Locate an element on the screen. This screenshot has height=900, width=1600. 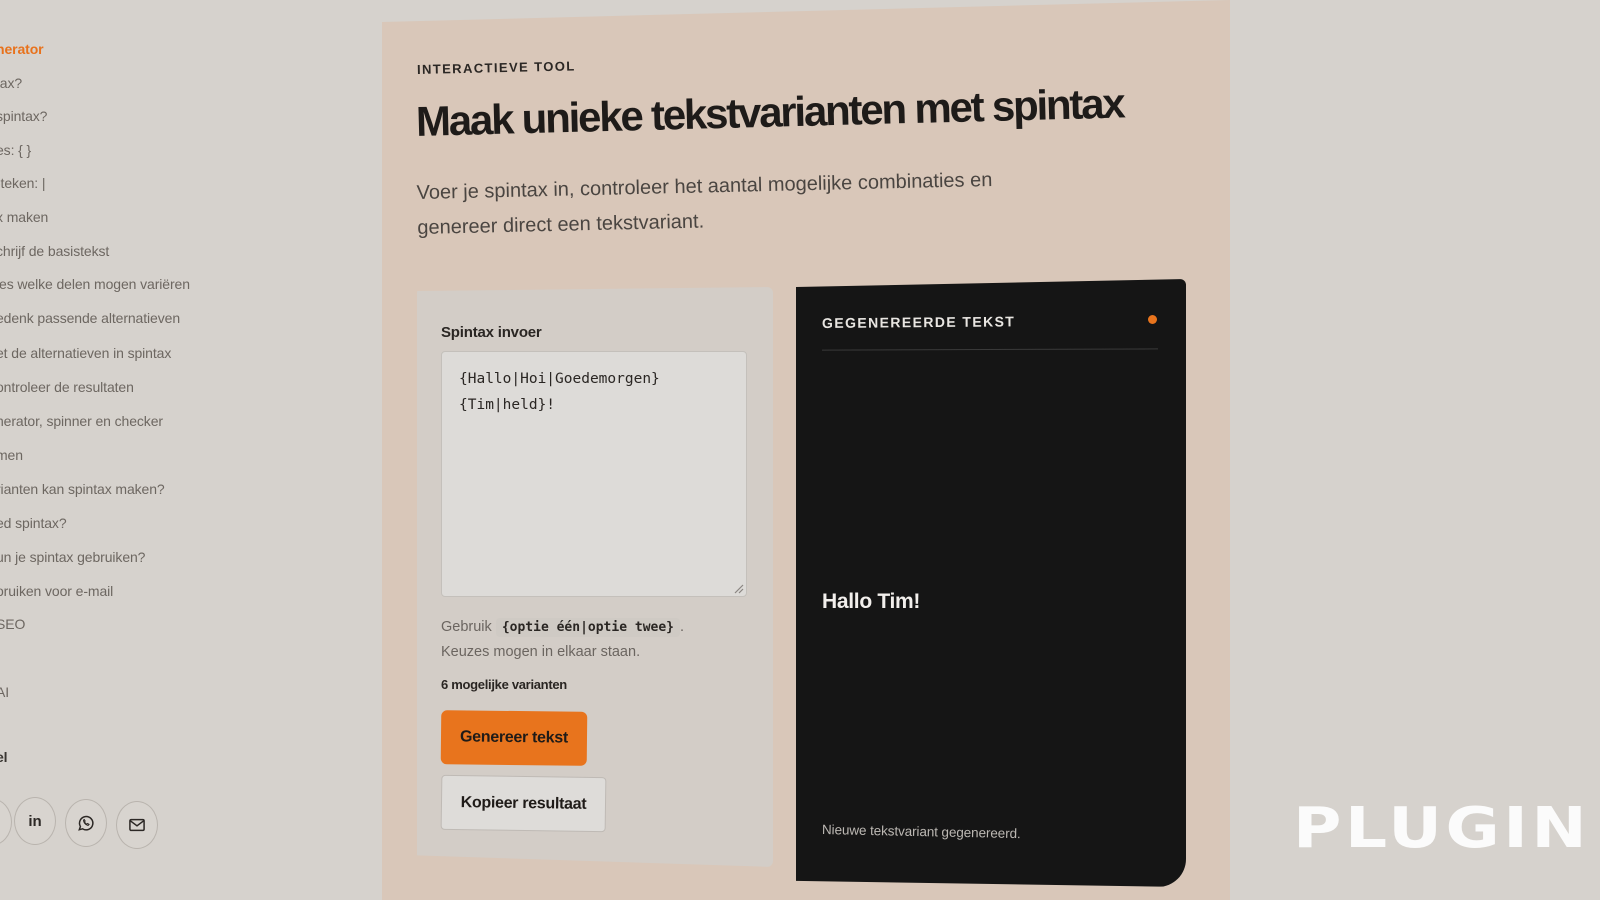
toc-item: x maken is located at coordinates (24, 217).